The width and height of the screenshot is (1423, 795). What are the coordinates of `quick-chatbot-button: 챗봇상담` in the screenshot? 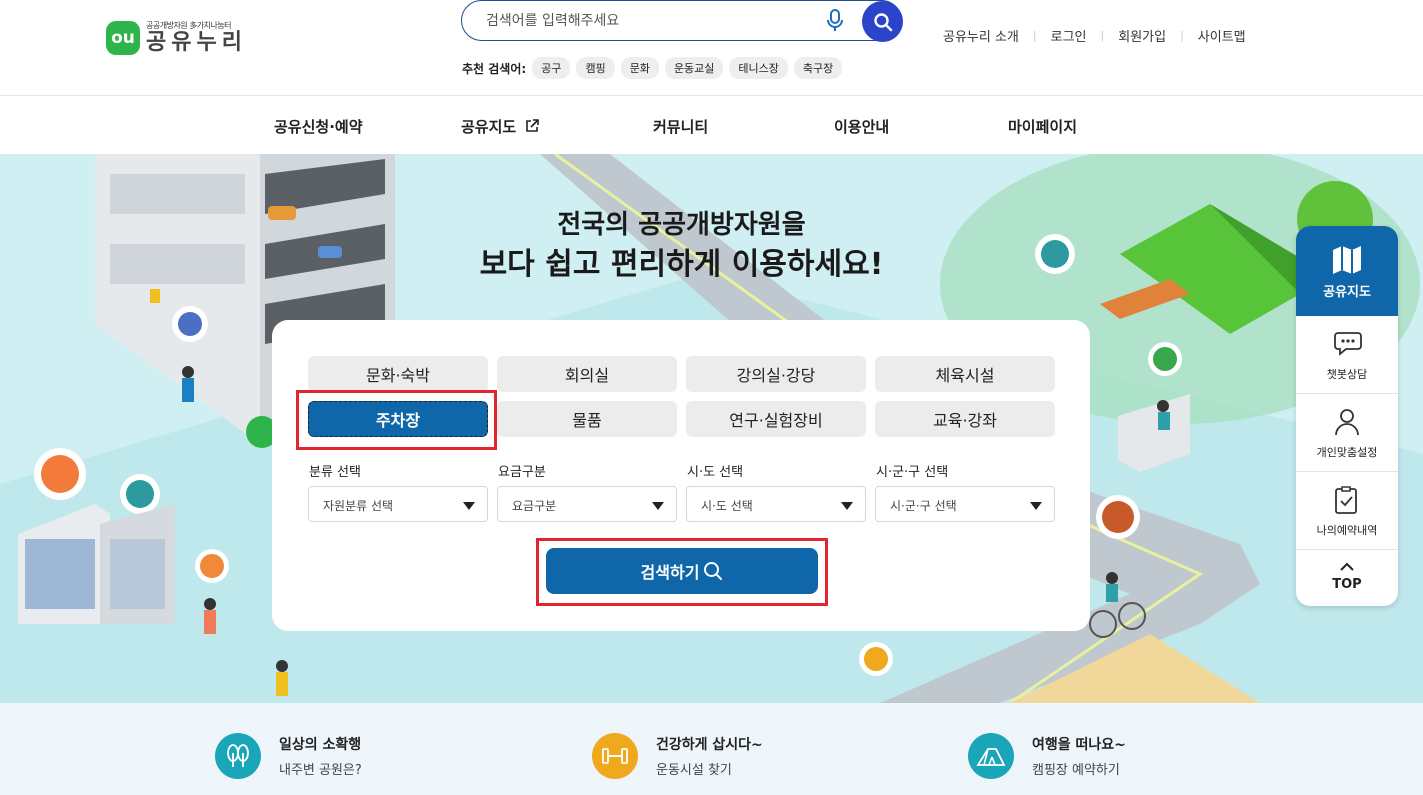 It's located at (1347, 355).